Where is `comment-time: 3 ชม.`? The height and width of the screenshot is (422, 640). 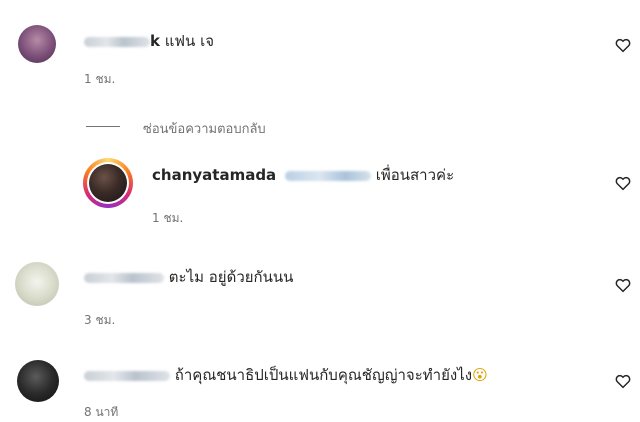
comment-time: 3 ชม. is located at coordinates (100, 320).